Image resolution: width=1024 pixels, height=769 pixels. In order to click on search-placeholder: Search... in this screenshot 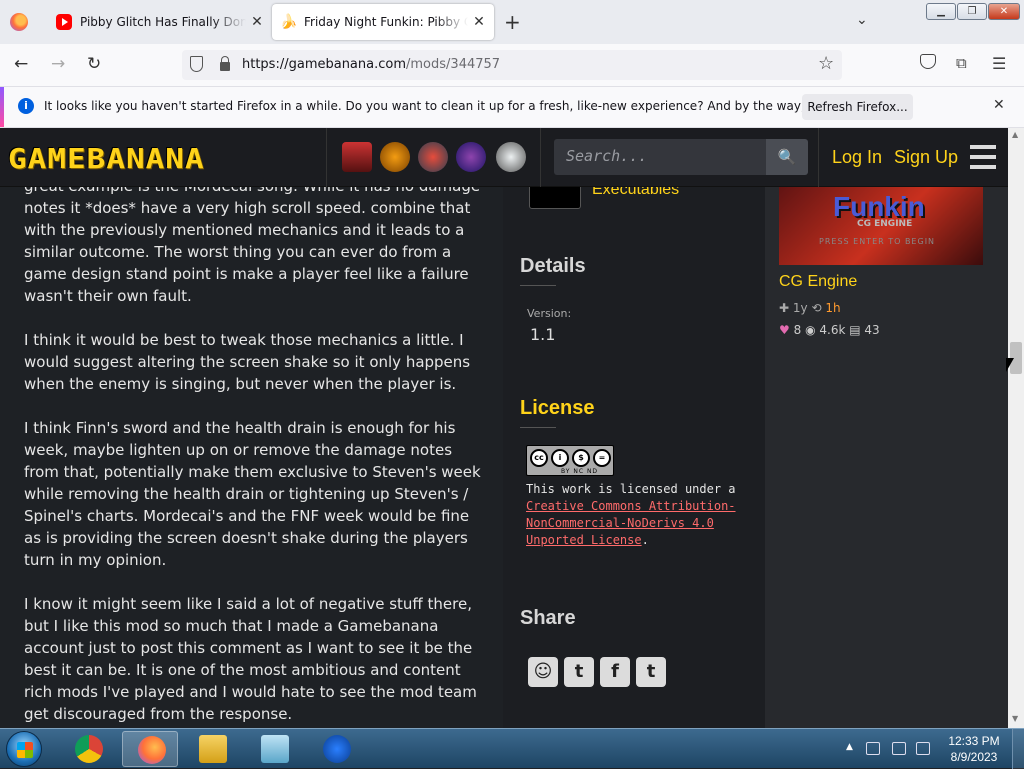, I will do `click(607, 156)`.